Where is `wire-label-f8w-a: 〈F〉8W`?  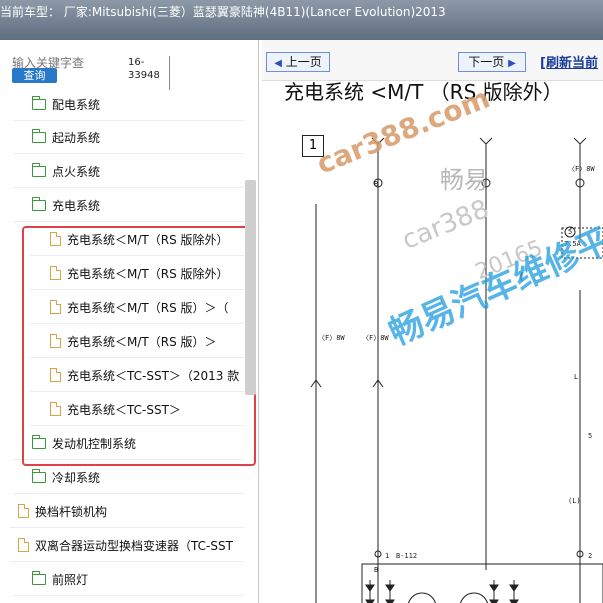 wire-label-f8w-a: 〈F〉8W is located at coordinates (581, 169).